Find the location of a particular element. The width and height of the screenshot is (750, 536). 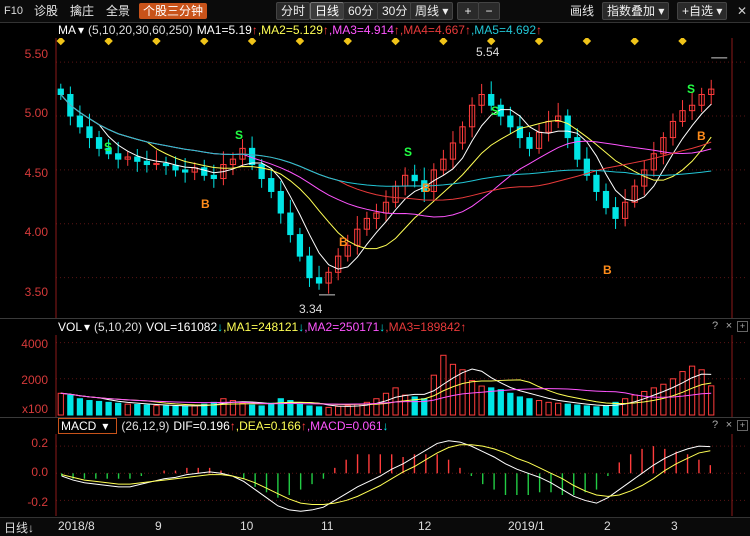

draw-line-button: 画线 is located at coordinates (582, 11).